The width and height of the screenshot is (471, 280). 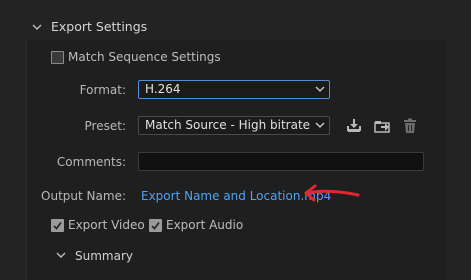 What do you see at coordinates (332, 193) in the screenshot?
I see `arrow-annotation` at bounding box center [332, 193].